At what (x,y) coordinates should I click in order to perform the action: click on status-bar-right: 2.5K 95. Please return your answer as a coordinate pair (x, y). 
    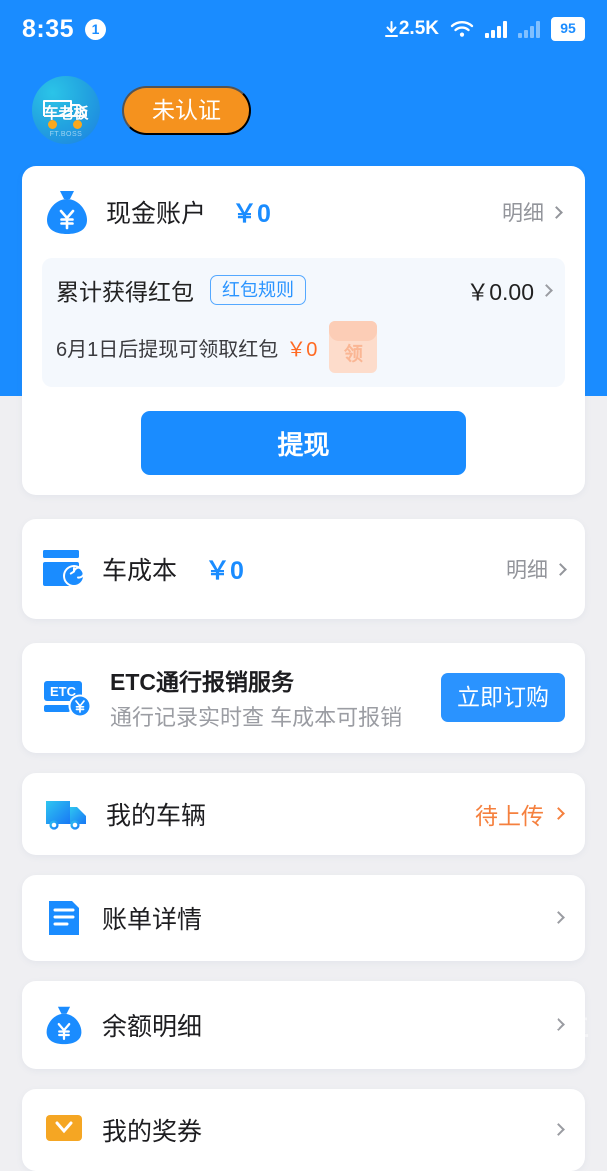
    Looking at the image, I should click on (484, 29).